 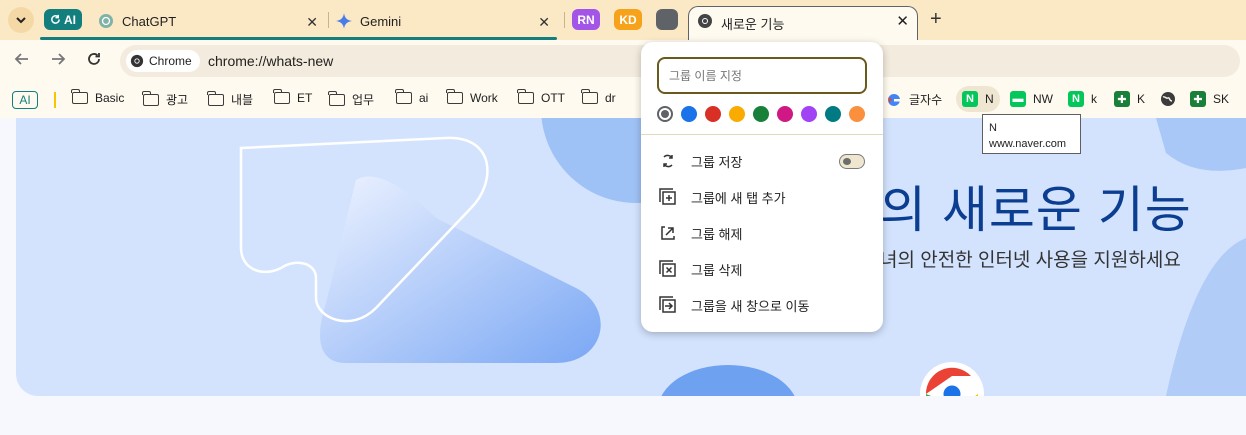 I want to click on url-text: chrome://whats-new, so click(x=271, y=61).